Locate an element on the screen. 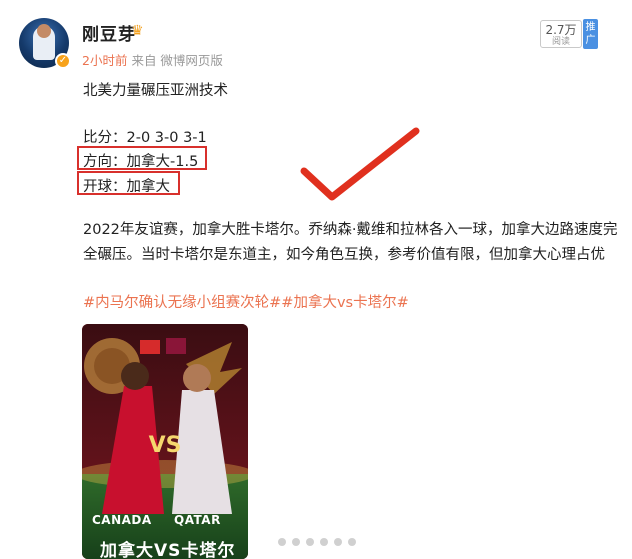  check-mark-icon is located at coordinates (360, 164).